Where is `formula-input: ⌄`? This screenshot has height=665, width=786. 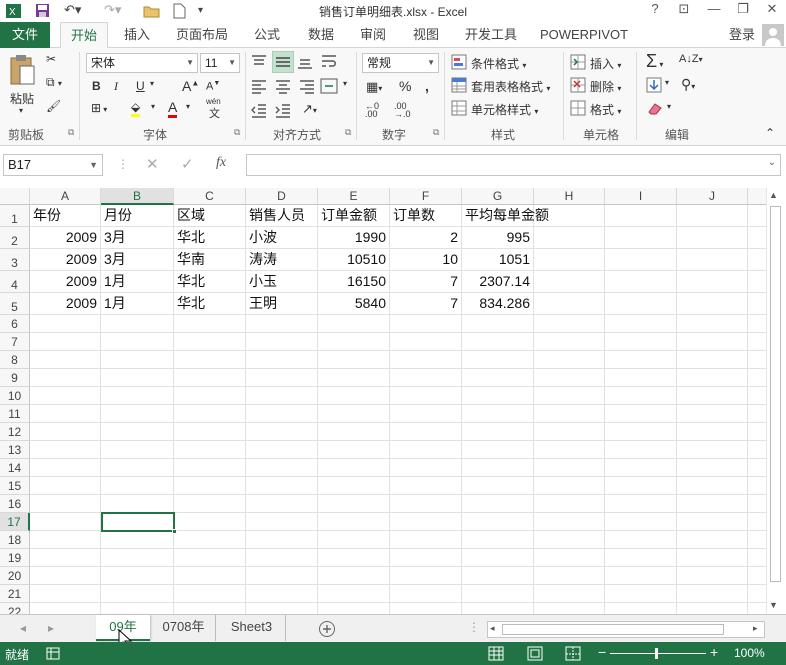
formula-input: ⌄ is located at coordinates (513, 165).